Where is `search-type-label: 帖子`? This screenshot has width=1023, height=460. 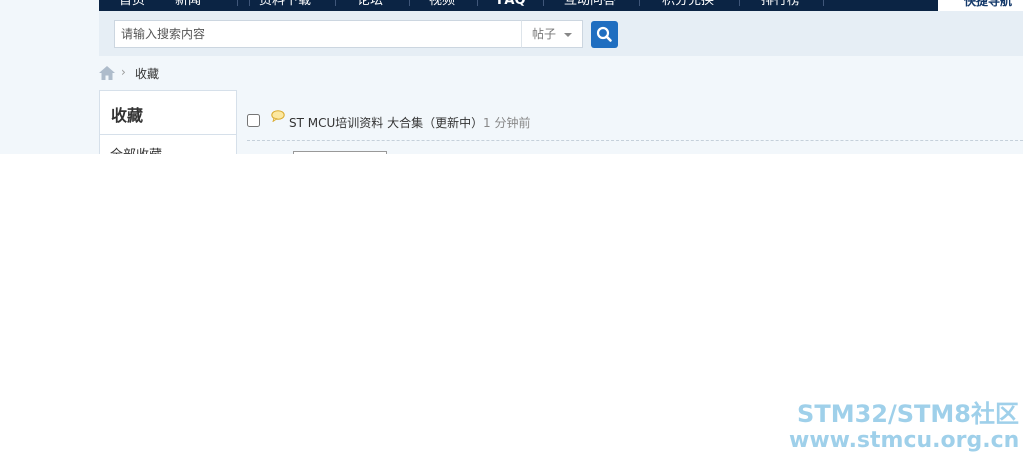
search-type-label: 帖子 is located at coordinates (544, 34).